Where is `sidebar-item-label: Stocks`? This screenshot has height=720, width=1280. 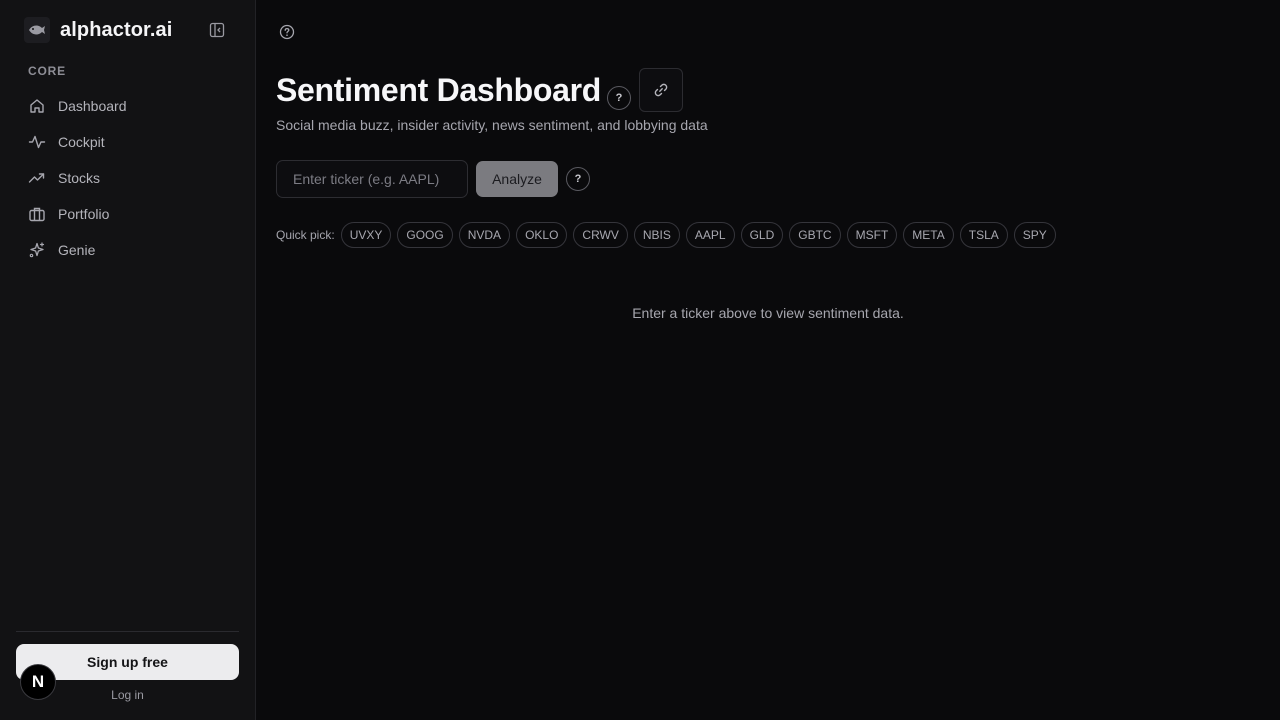 sidebar-item-label: Stocks is located at coordinates (79, 178).